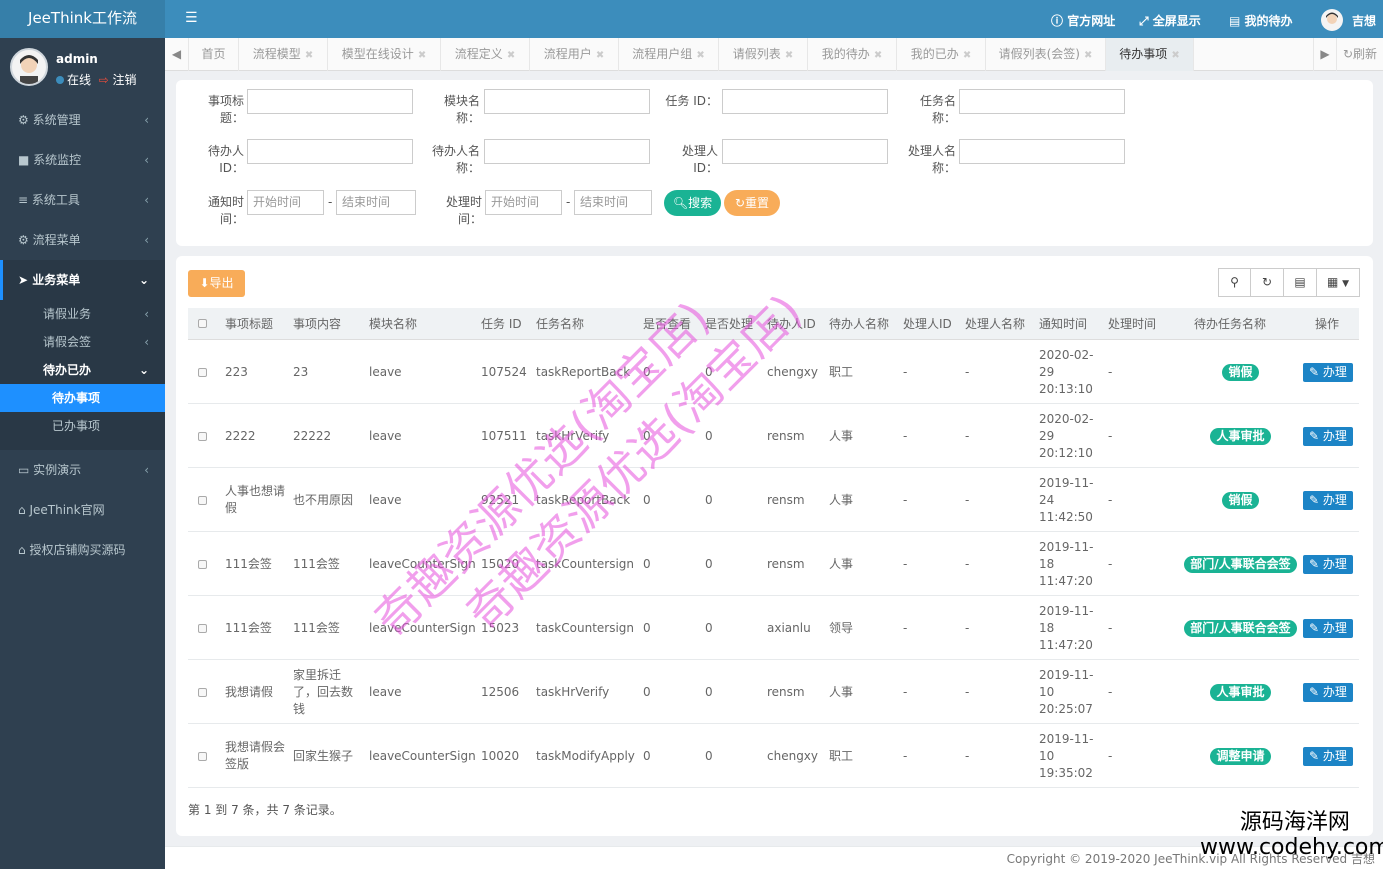 The width and height of the screenshot is (1383, 869). Describe the element at coordinates (283, 54) in the screenshot. I see `tab-process-model: 流程模型 ✖` at that location.